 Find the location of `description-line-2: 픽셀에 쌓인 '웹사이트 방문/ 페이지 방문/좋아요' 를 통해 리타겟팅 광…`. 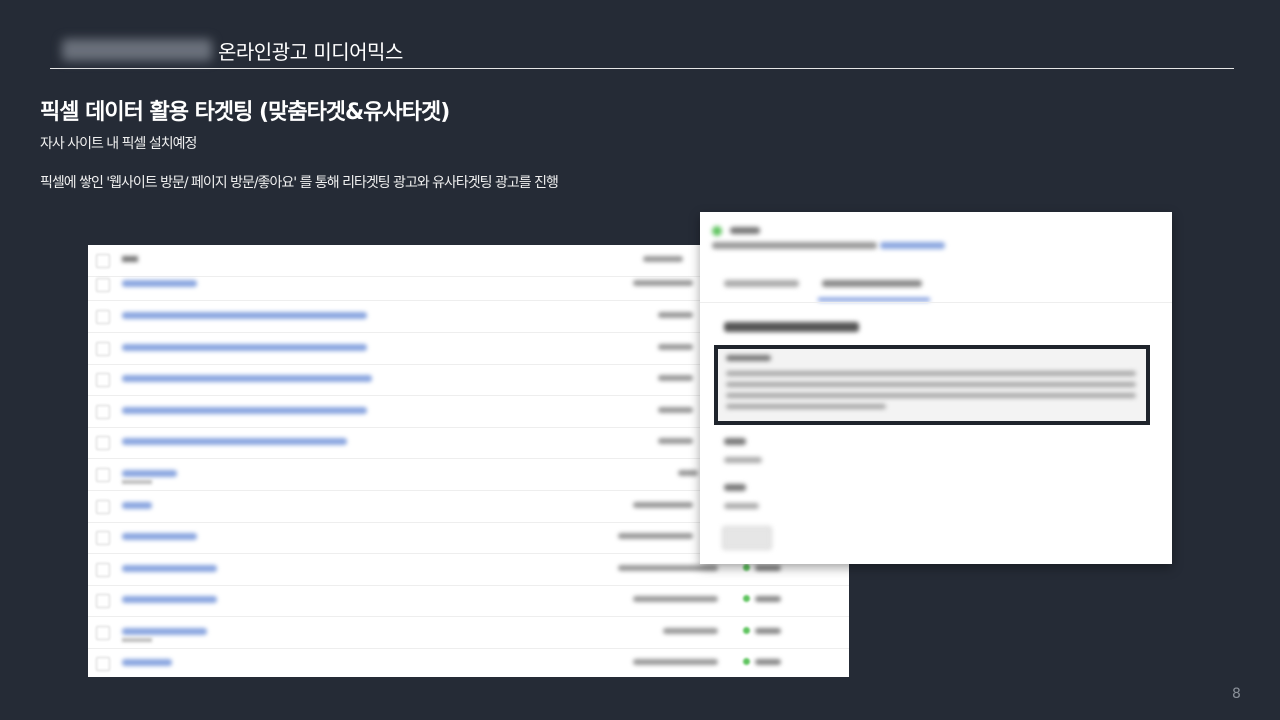

description-line-2: 픽셀에 쌓인 '웹사이트 방문/ 페이지 방문/좋아요' 를 통해 리타겟팅 광… is located at coordinates (299, 183).